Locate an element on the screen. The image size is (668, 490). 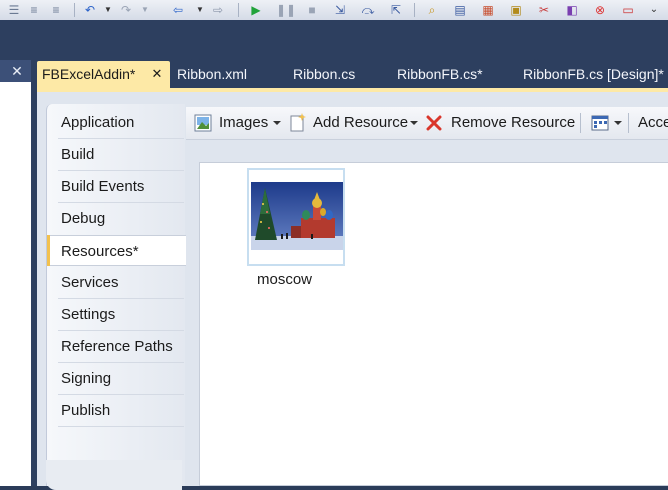
stop-icon: ■ is located at coordinates (312, 10).